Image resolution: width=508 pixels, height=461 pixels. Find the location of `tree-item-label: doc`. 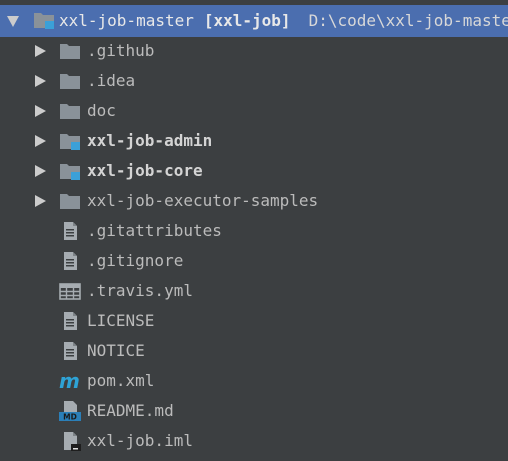

tree-item-label: doc is located at coordinates (101, 110).